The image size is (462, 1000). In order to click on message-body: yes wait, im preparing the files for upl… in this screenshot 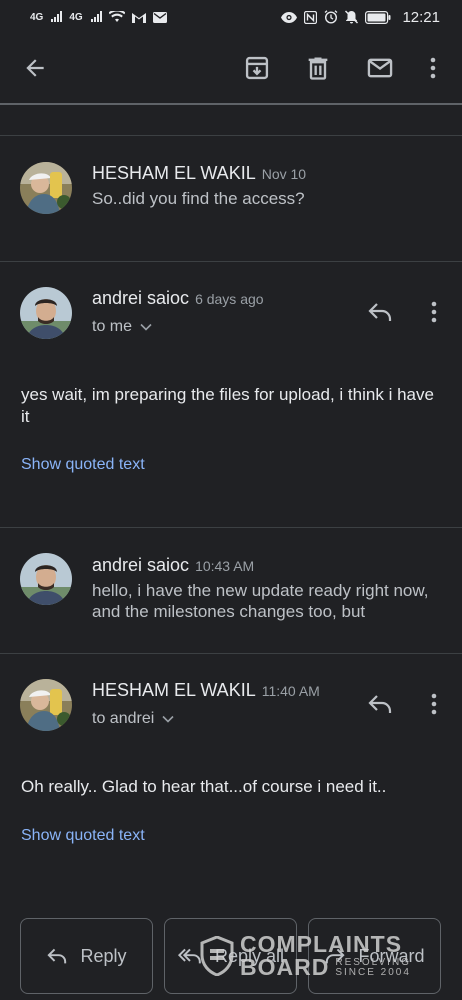, I will do `click(227, 405)`.